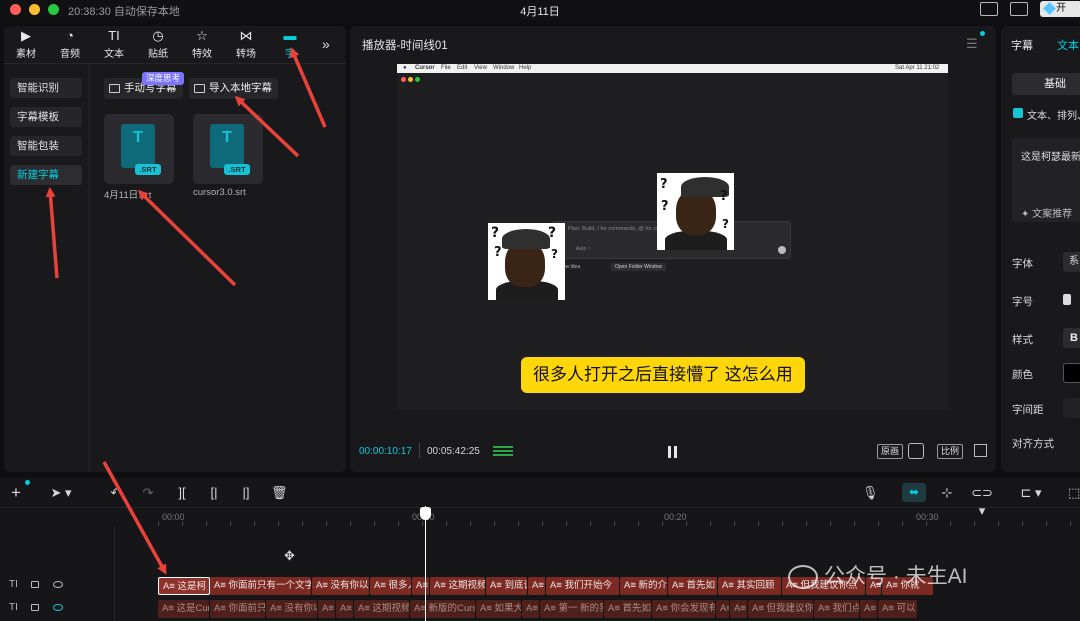  What do you see at coordinates (15, 9) in the screenshot?
I see `window-close-button` at bounding box center [15, 9].